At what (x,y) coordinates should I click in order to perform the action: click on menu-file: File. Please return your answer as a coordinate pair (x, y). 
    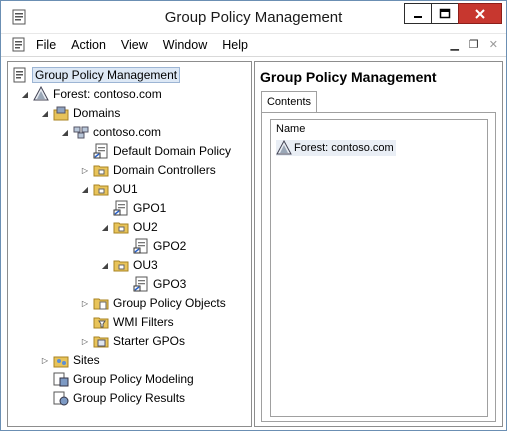
    Looking at the image, I should click on (46, 45).